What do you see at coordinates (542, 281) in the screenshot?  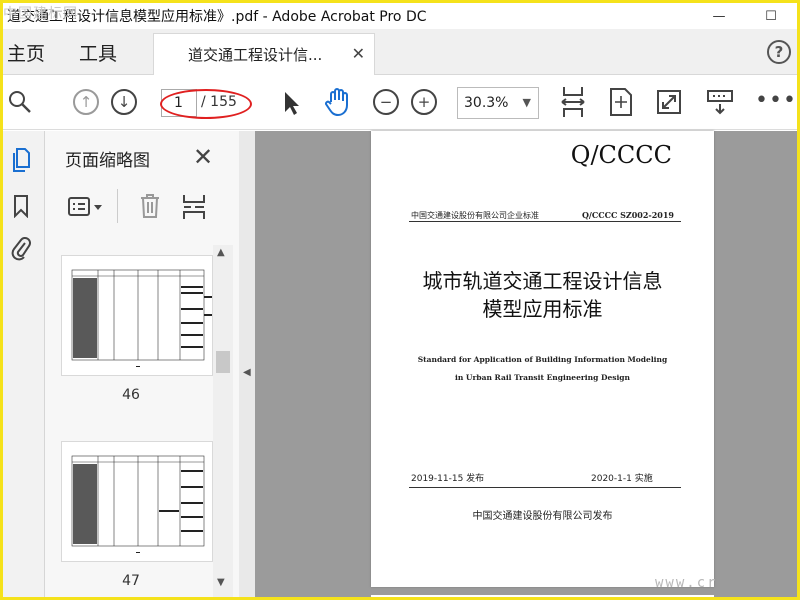 I see `document-title-line1: 城市轨道交通工程设计信息` at bounding box center [542, 281].